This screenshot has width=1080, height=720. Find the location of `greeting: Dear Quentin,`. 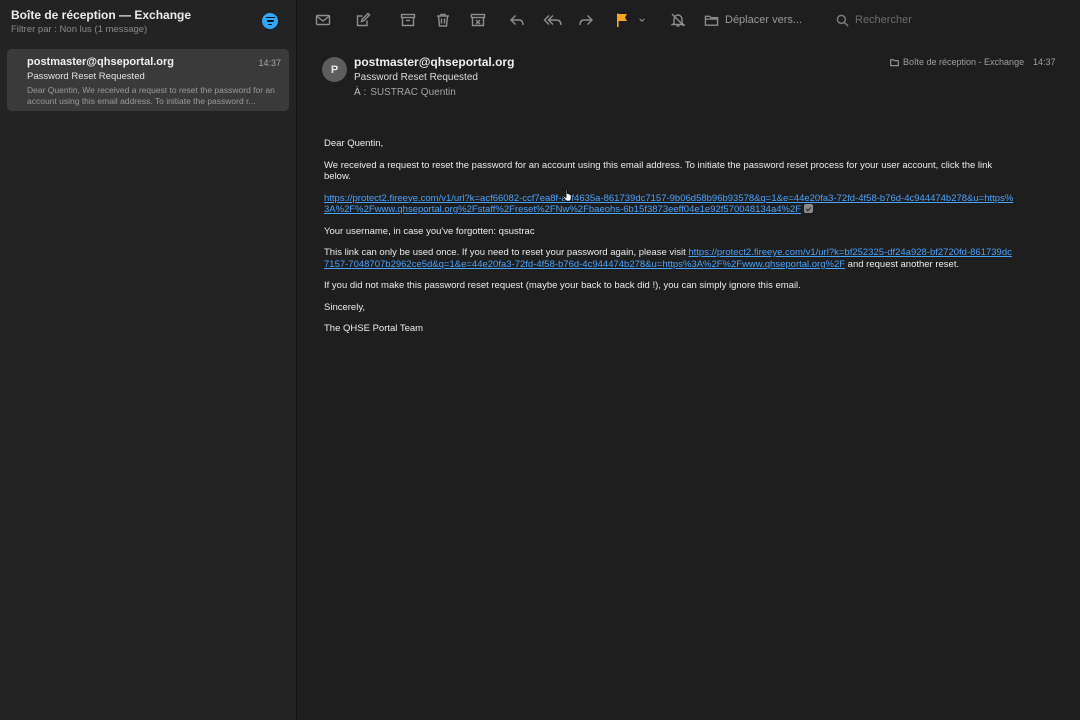

greeting: Dear Quentin, is located at coordinates (354, 143).